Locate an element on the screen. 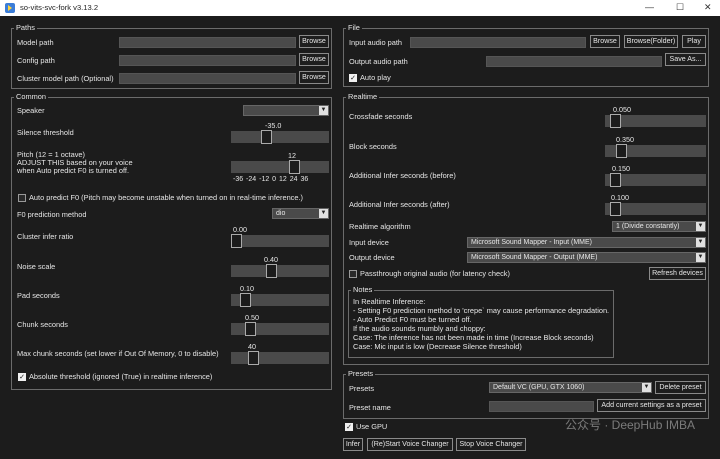 Image resolution: width=720 pixels, height=459 pixels. infer-before-slider is located at coordinates (655, 180).